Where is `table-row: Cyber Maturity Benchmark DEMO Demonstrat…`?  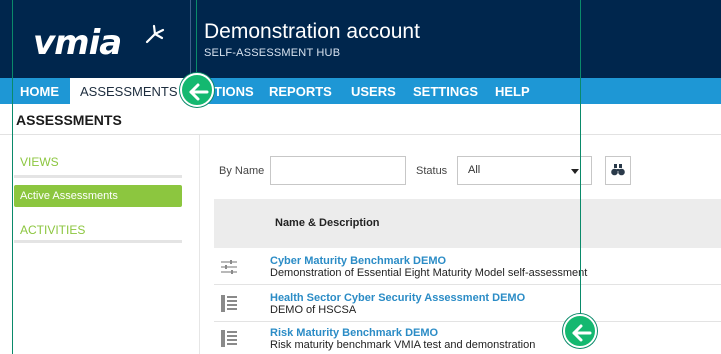 table-row: Cyber Maturity Benchmark DEMO Demonstrat… is located at coordinates (467, 267).